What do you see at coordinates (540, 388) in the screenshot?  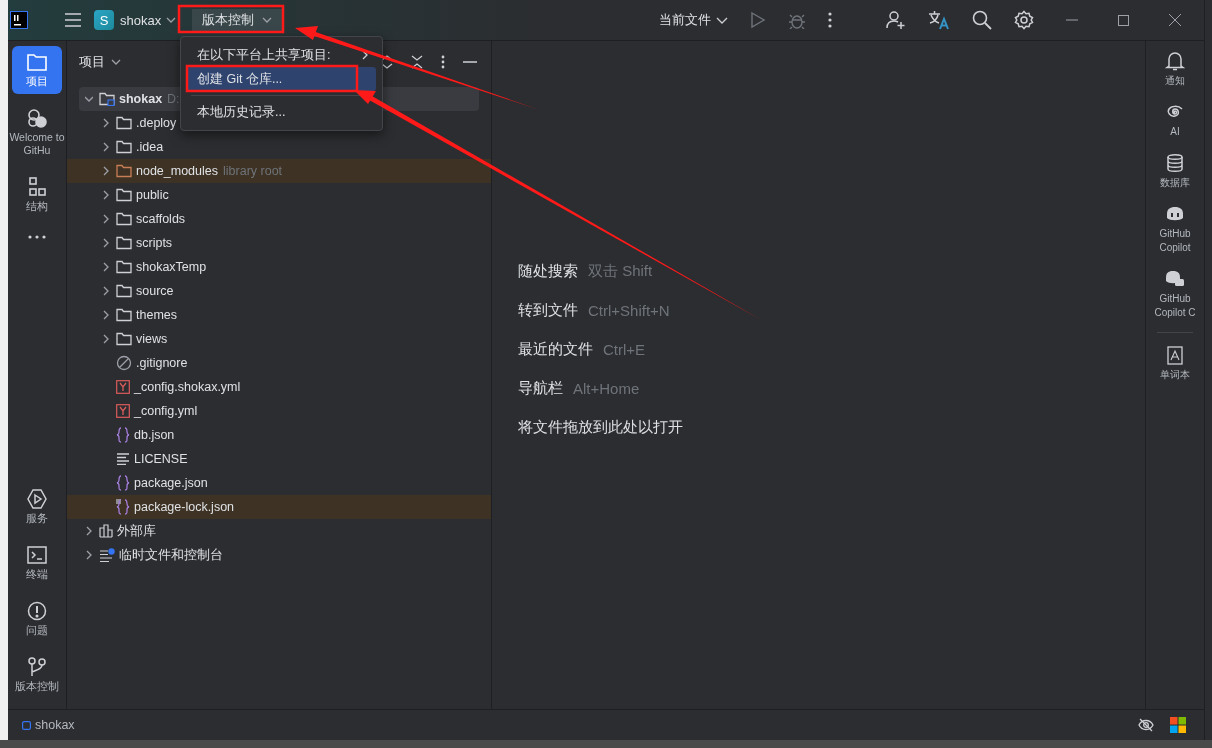 I see `hint-action: 导航栏` at bounding box center [540, 388].